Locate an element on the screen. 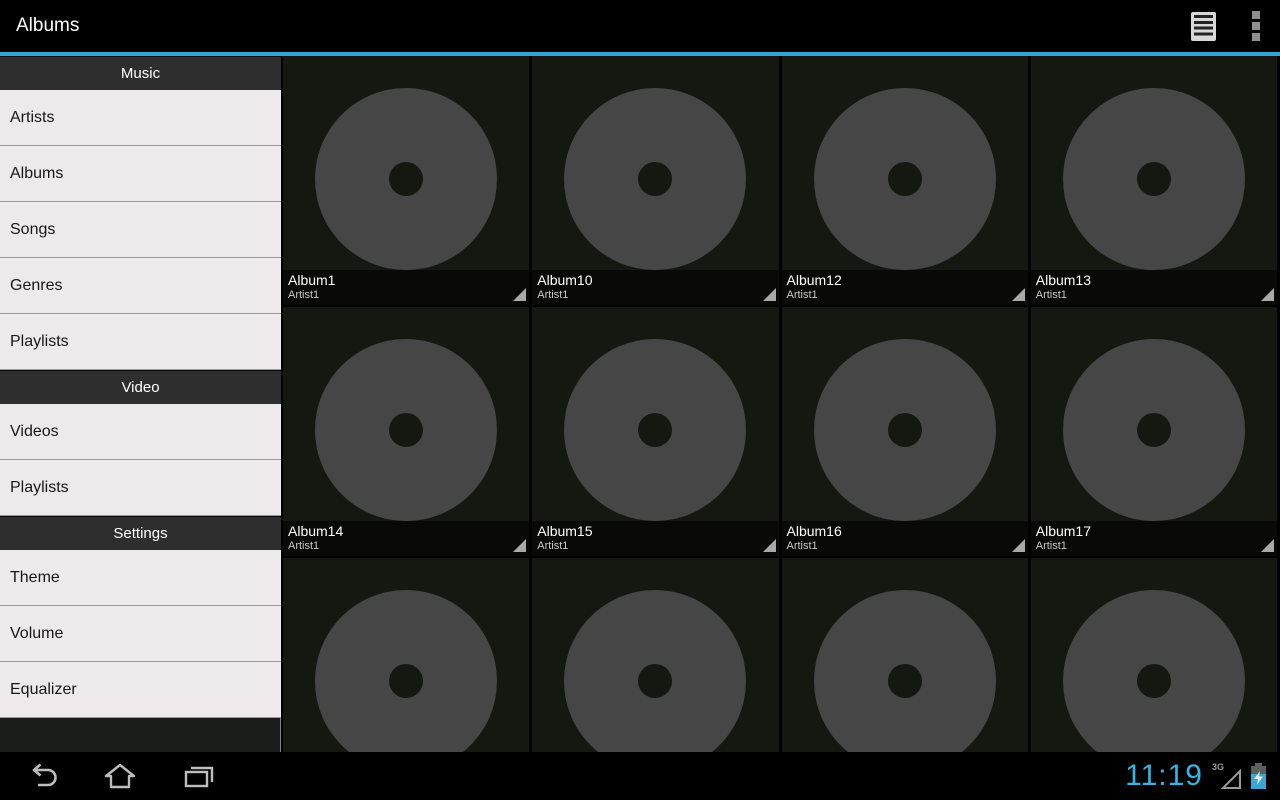 The height and width of the screenshot is (800, 1280). sidebar-item-music-genres: Genres is located at coordinates (140, 286).